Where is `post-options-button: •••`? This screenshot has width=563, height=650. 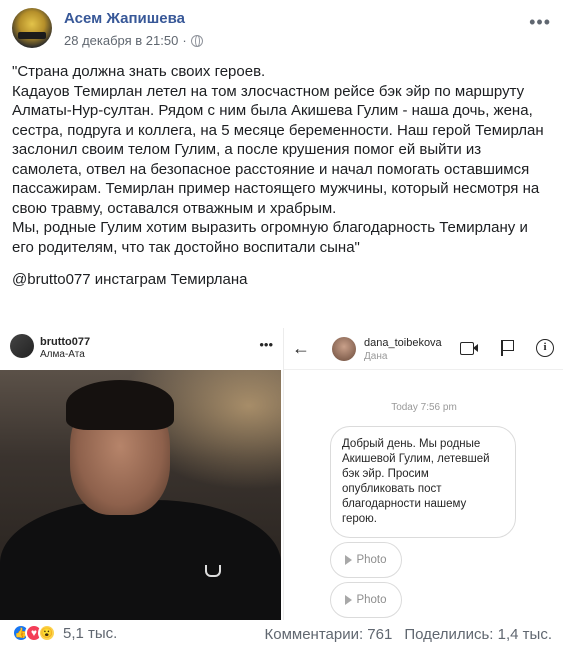
post-options-button: ••• is located at coordinates (540, 22).